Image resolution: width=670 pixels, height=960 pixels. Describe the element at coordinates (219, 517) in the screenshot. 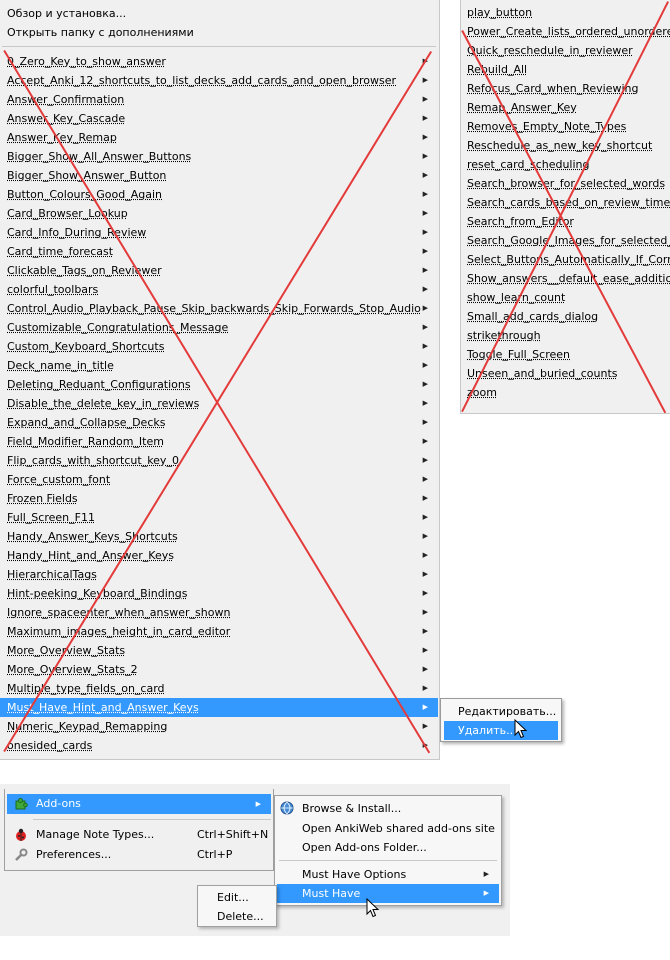

I see `addon-menu-item: Full_Screen_F11 ▶` at that location.